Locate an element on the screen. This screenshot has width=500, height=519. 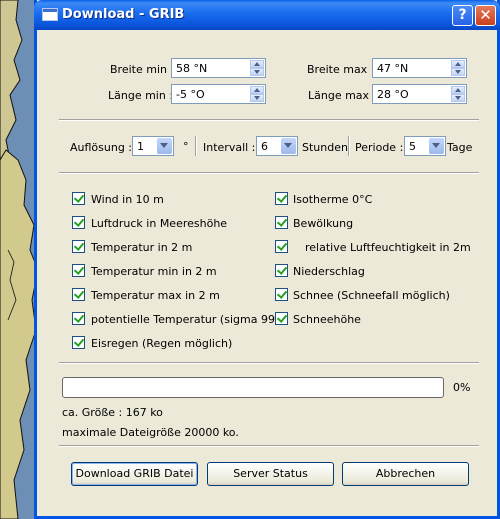
checkbox-pressure is located at coordinates (78, 222).